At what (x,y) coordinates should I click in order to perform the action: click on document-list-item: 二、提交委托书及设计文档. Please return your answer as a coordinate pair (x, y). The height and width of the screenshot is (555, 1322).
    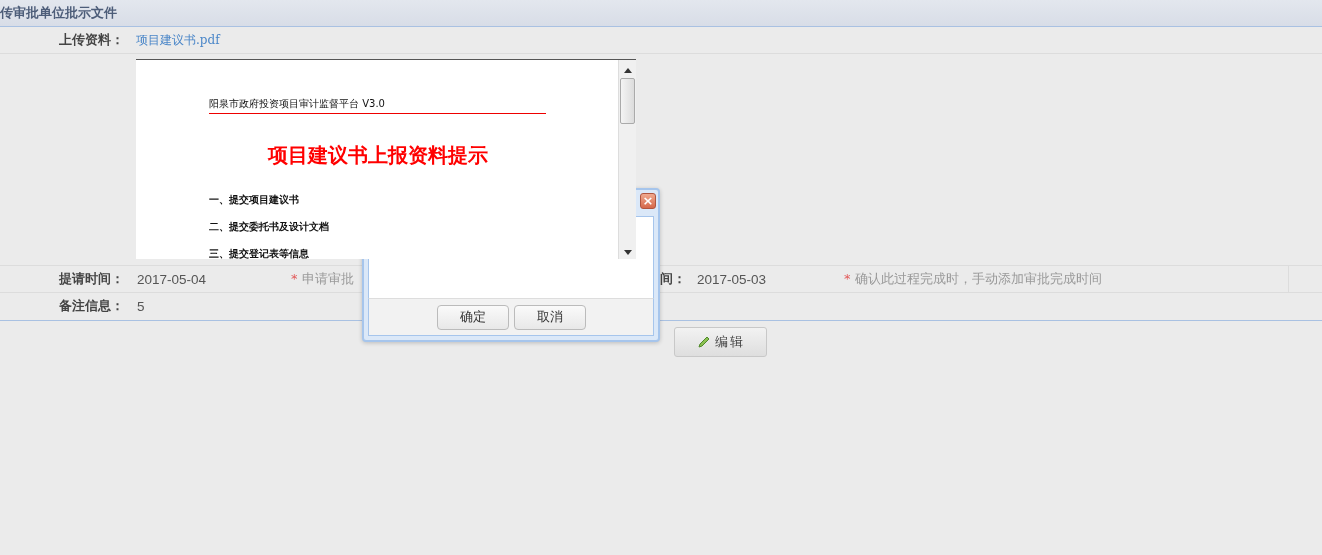
    Looking at the image, I should click on (269, 227).